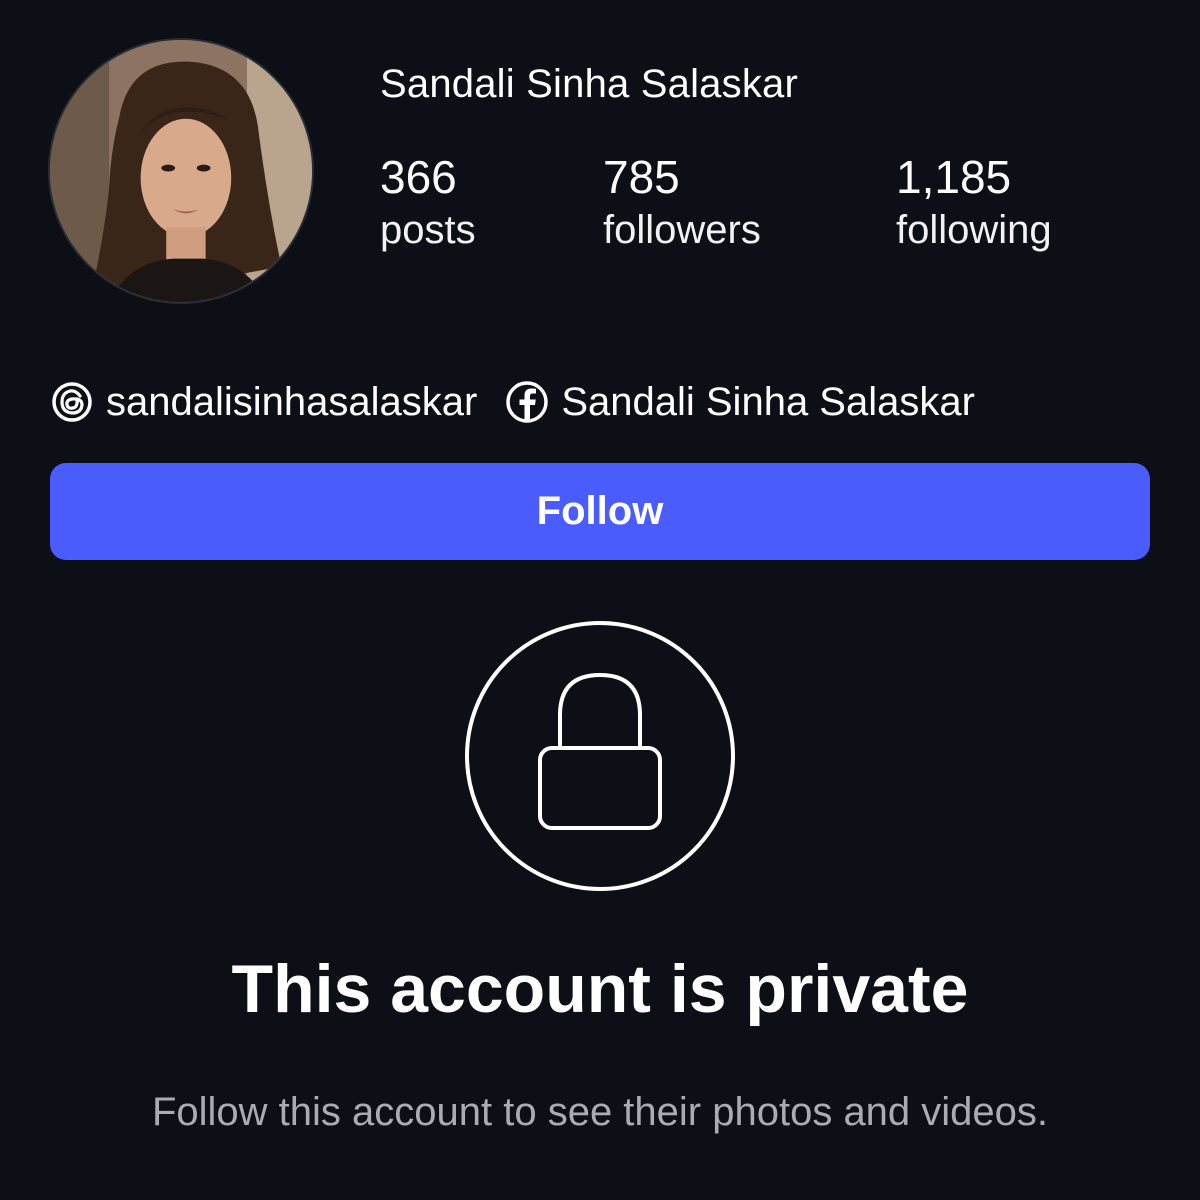  I want to click on posts-count: 366, so click(418, 177).